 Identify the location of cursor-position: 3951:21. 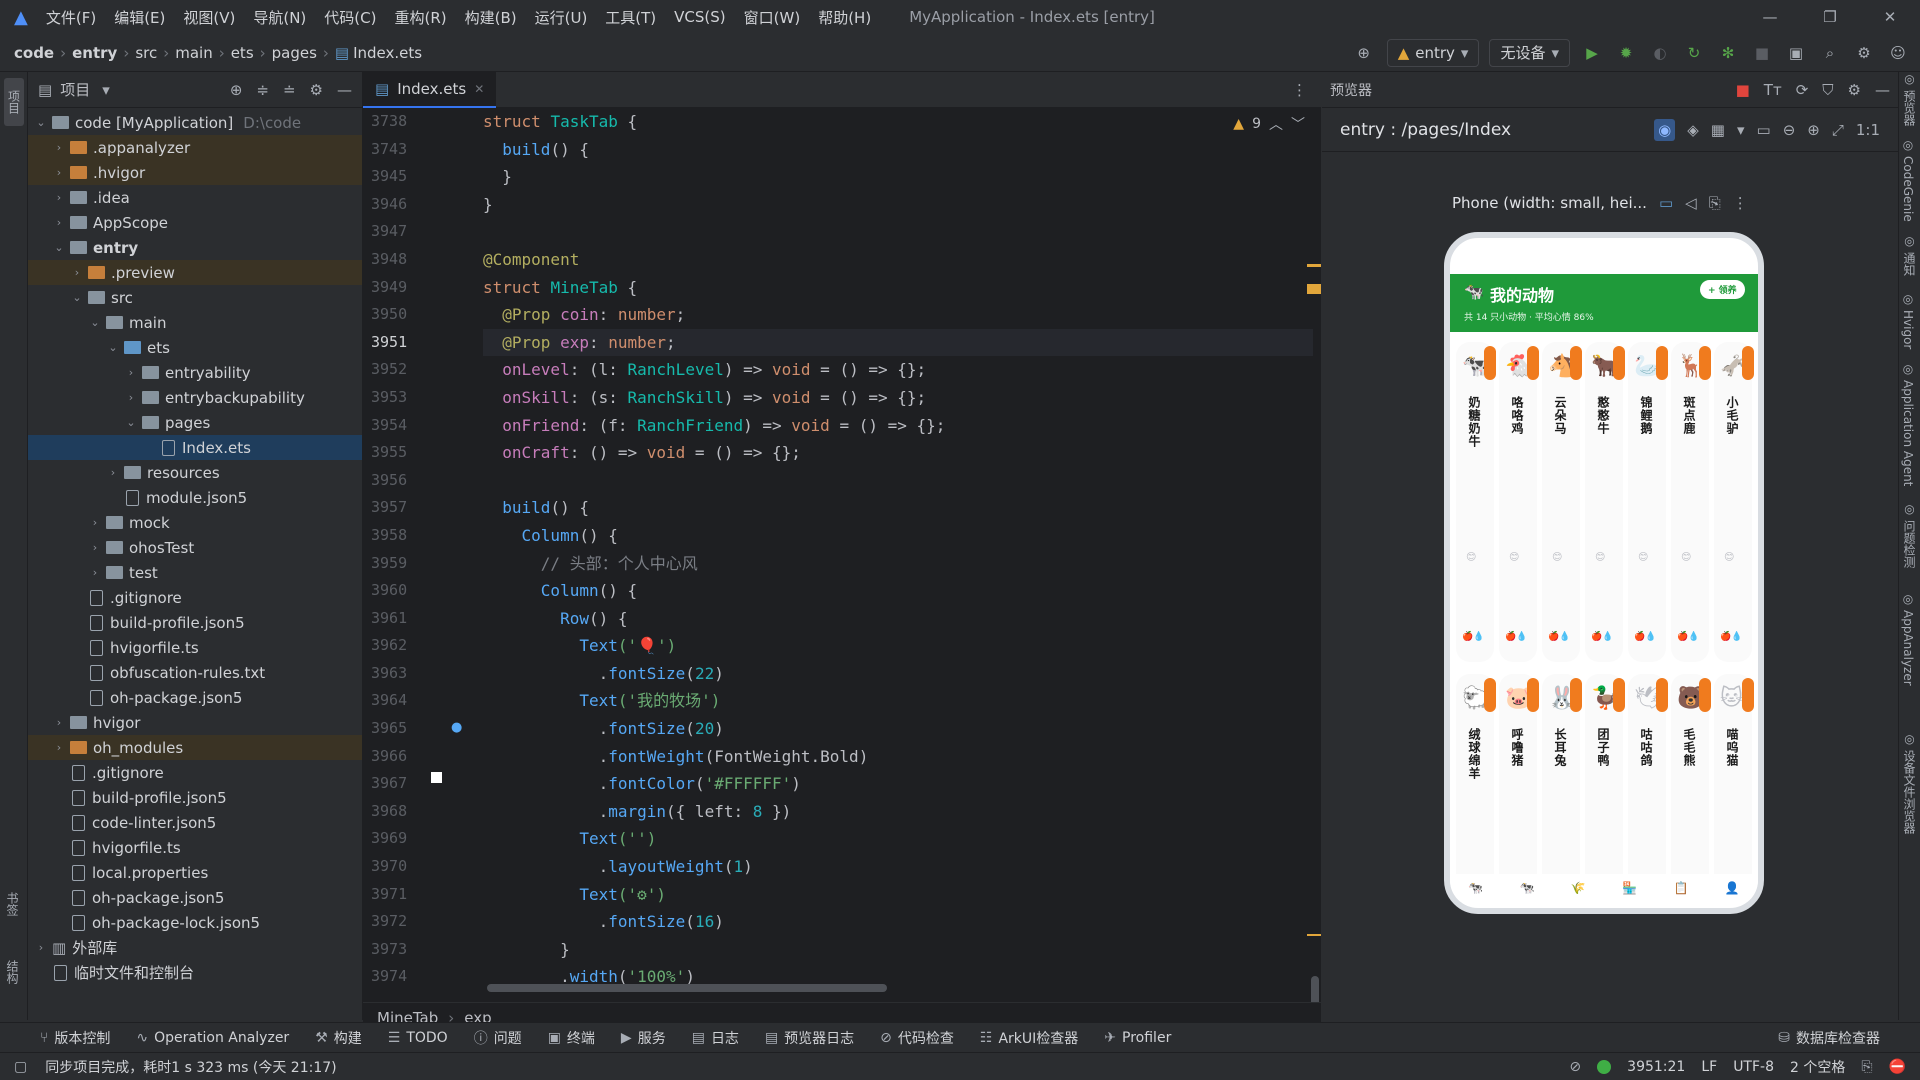
(1656, 1067).